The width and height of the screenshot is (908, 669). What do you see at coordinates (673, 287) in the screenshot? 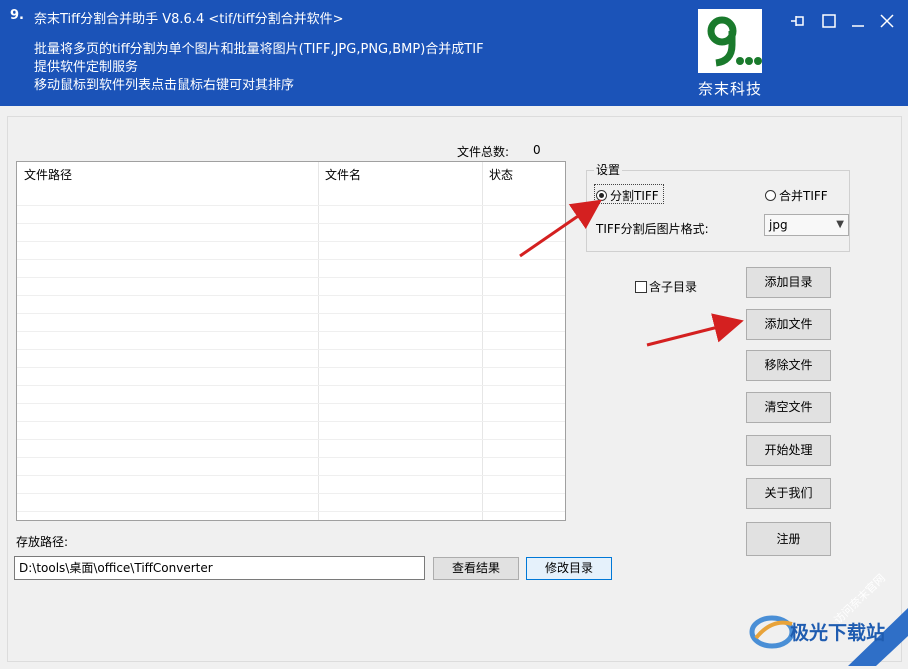
I see `include-subdir-label: 含子目录` at bounding box center [673, 287].